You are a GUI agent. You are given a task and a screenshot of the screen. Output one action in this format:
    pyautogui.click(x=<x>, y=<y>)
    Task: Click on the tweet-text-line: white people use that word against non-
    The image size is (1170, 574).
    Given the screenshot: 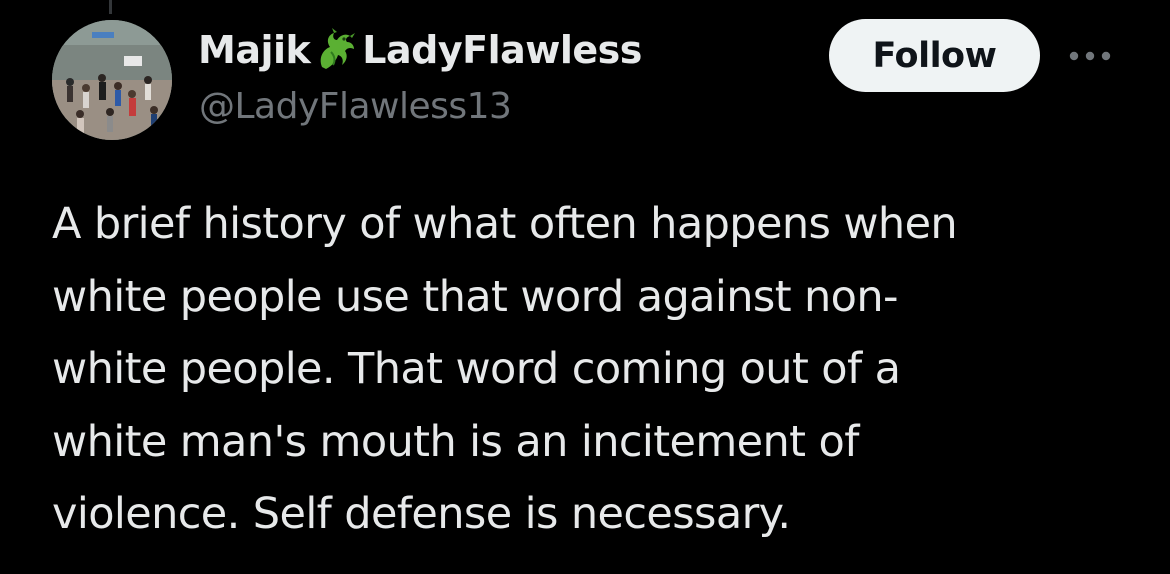 What is the action you would take?
    pyautogui.click(x=475, y=296)
    